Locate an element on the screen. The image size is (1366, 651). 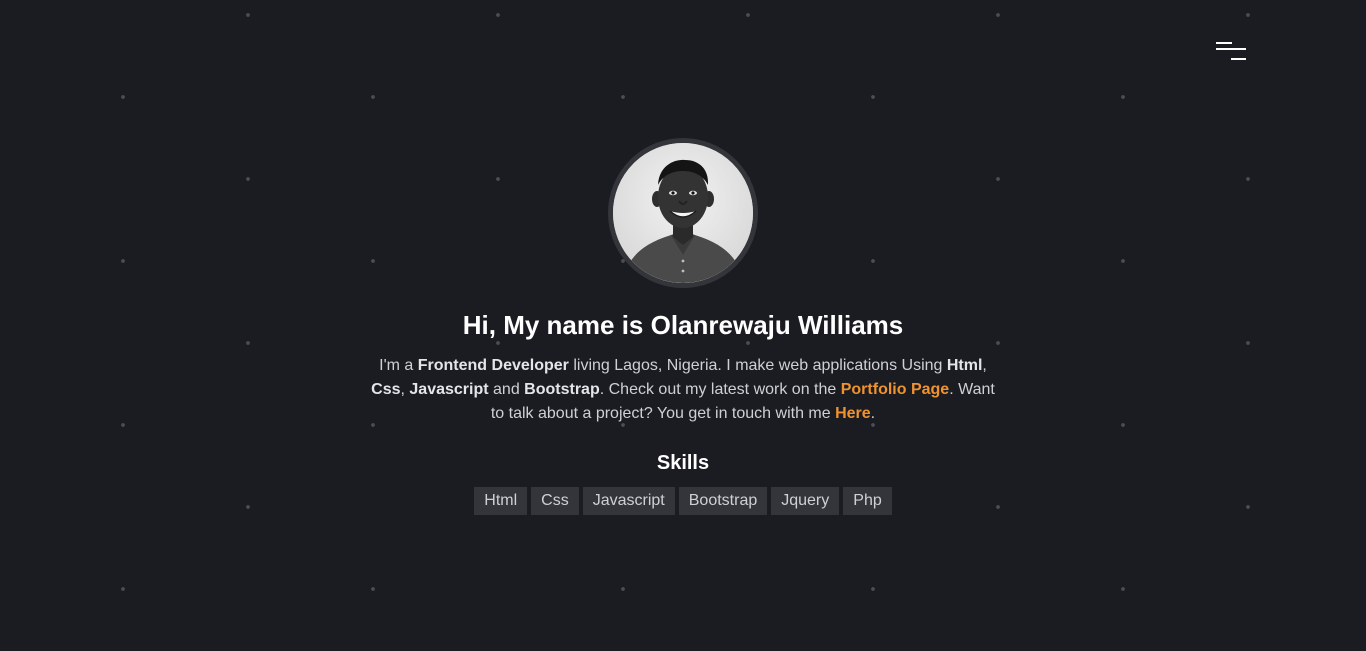
skill-tag-php: Php is located at coordinates (867, 501).